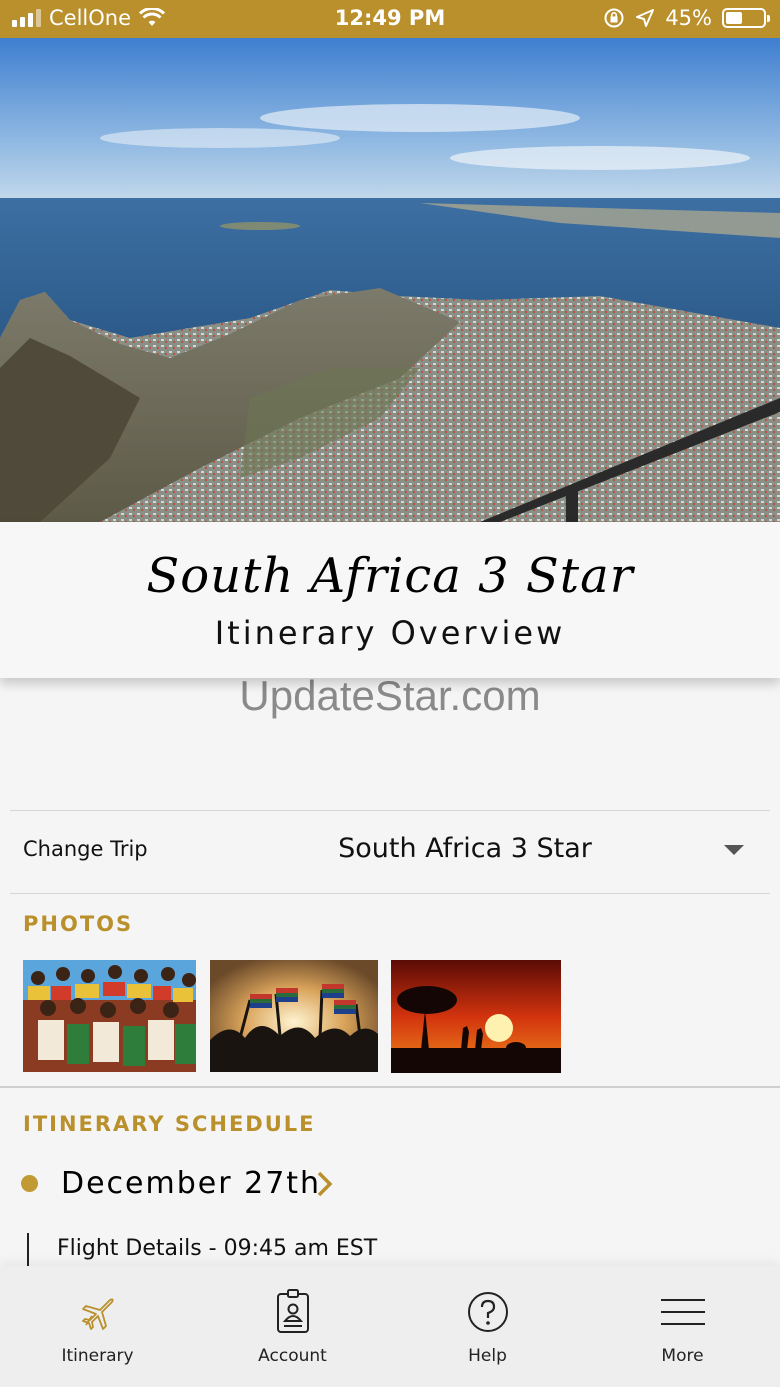  What do you see at coordinates (29, 1183) in the screenshot?
I see `timeline-dot` at bounding box center [29, 1183].